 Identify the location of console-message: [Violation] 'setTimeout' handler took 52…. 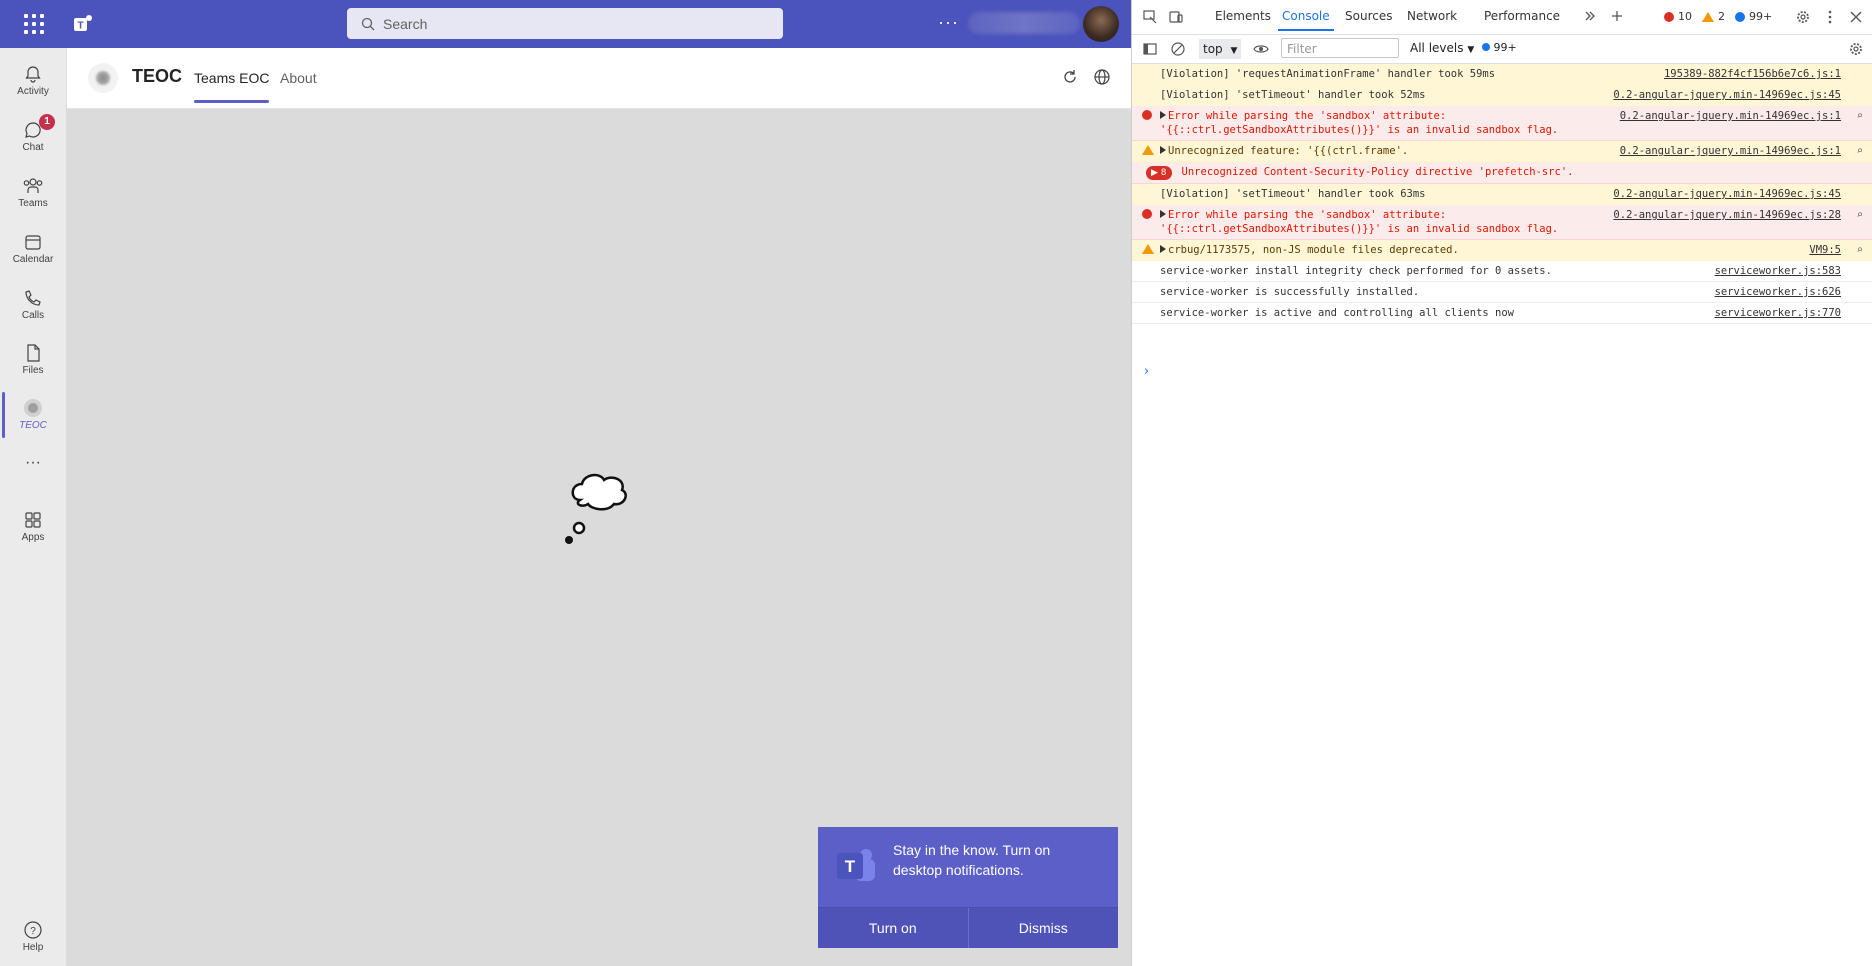
(1502, 95).